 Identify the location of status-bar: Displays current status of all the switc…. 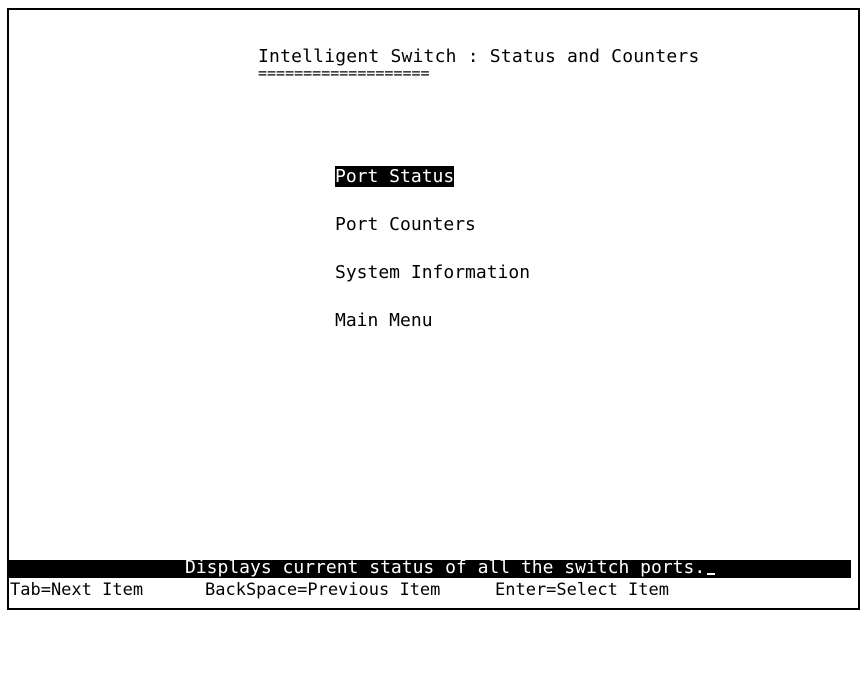
(430, 568).